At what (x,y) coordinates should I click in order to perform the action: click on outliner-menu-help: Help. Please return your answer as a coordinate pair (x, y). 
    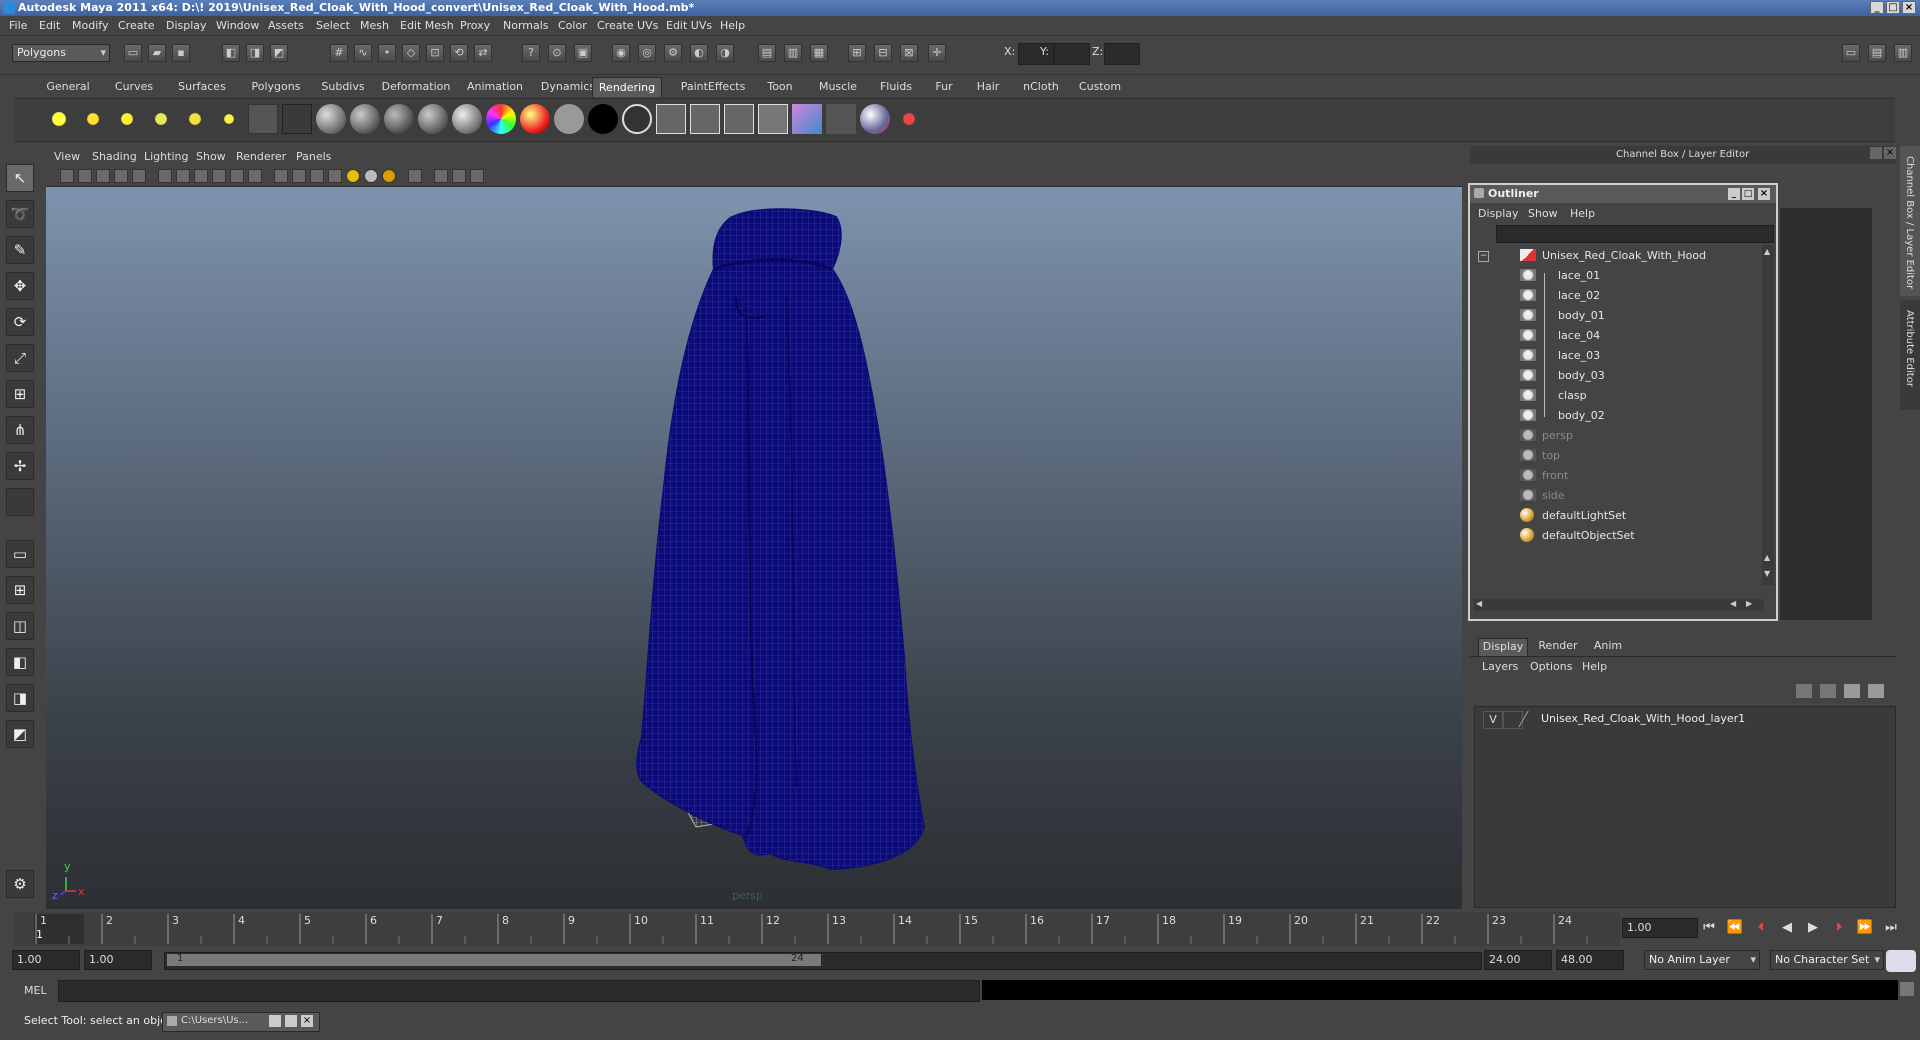
    Looking at the image, I should click on (1582, 213).